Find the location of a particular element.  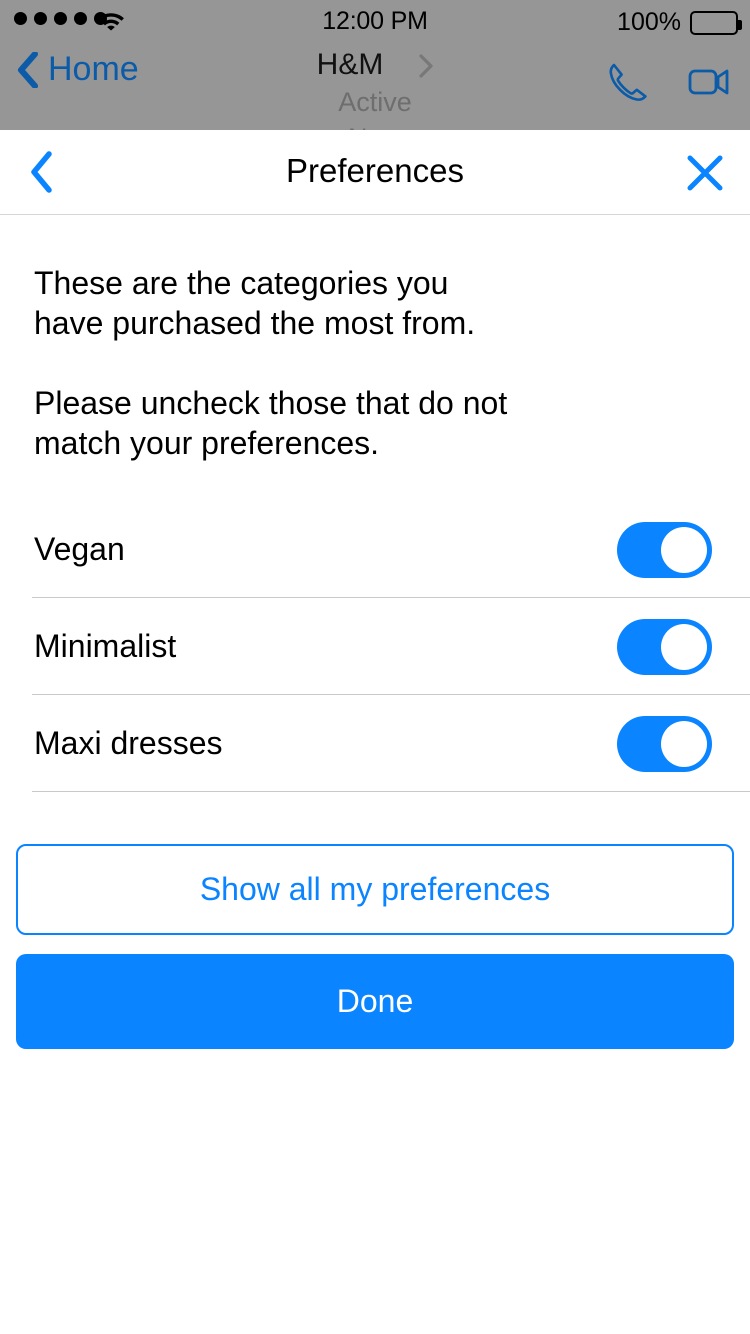

sheet-header: Preferences is located at coordinates (375, 172).